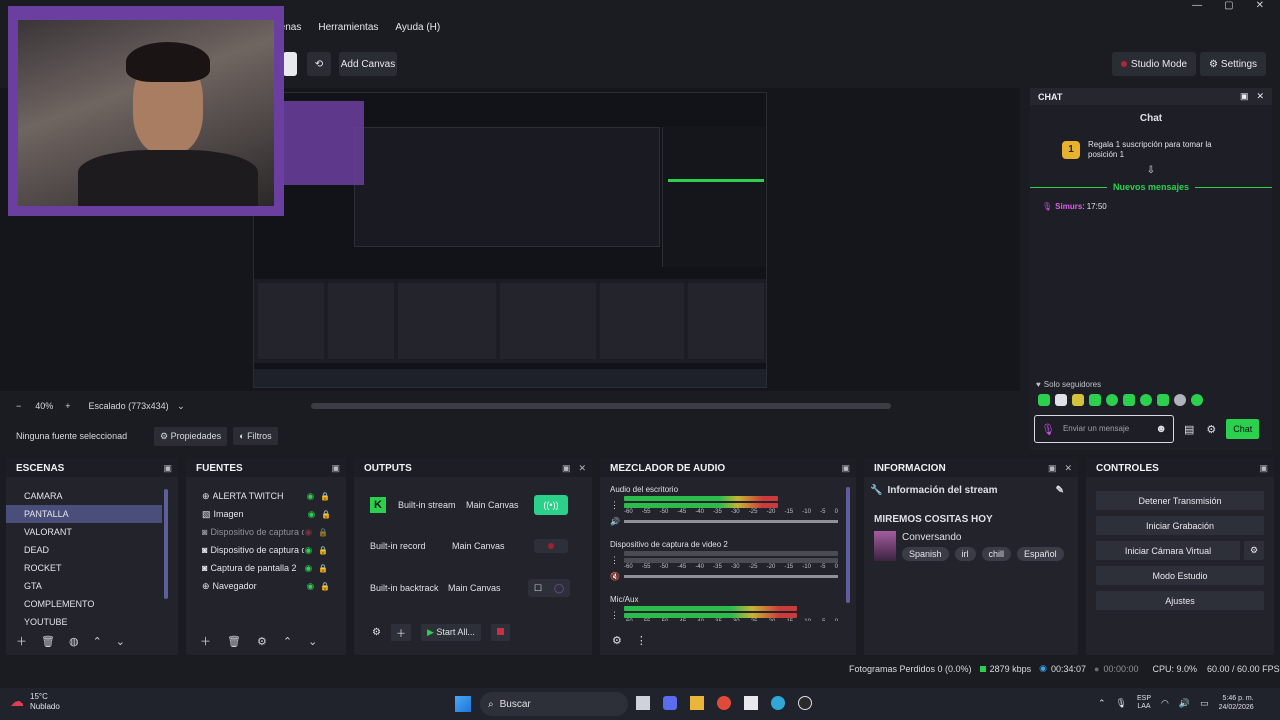  I want to click on source-item: ⊕ ALERTA TWITCH ◉ 🔒, so click(266, 496).